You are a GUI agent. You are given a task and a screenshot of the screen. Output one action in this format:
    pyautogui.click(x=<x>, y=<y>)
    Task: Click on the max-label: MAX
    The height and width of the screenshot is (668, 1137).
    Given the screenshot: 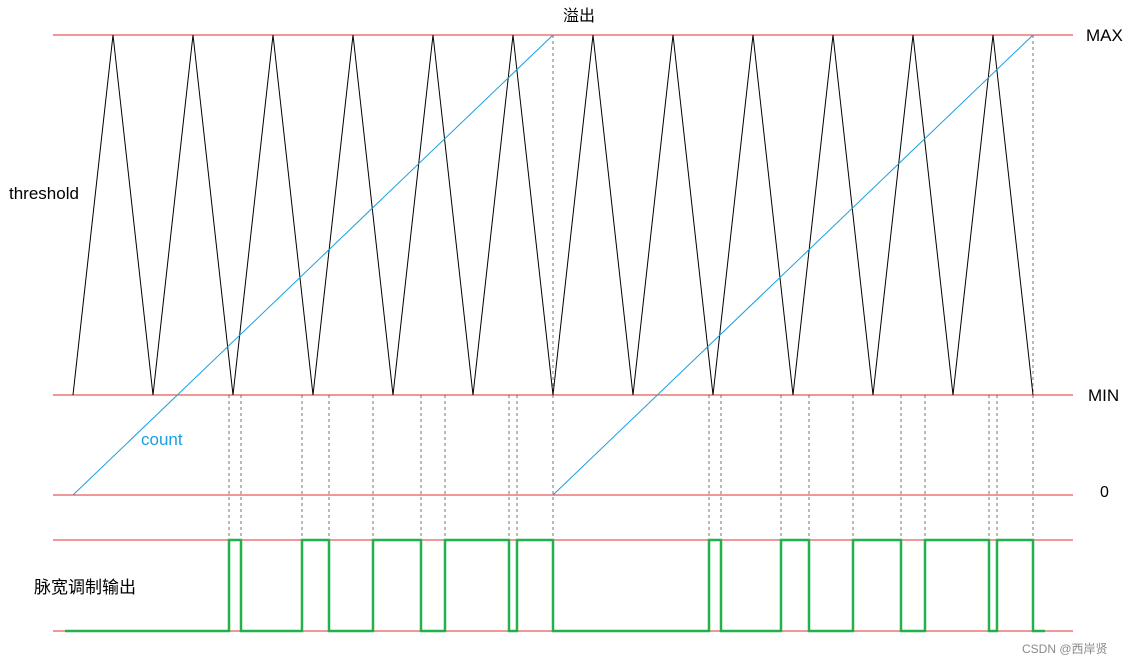 What is the action you would take?
    pyautogui.click(x=1104, y=35)
    